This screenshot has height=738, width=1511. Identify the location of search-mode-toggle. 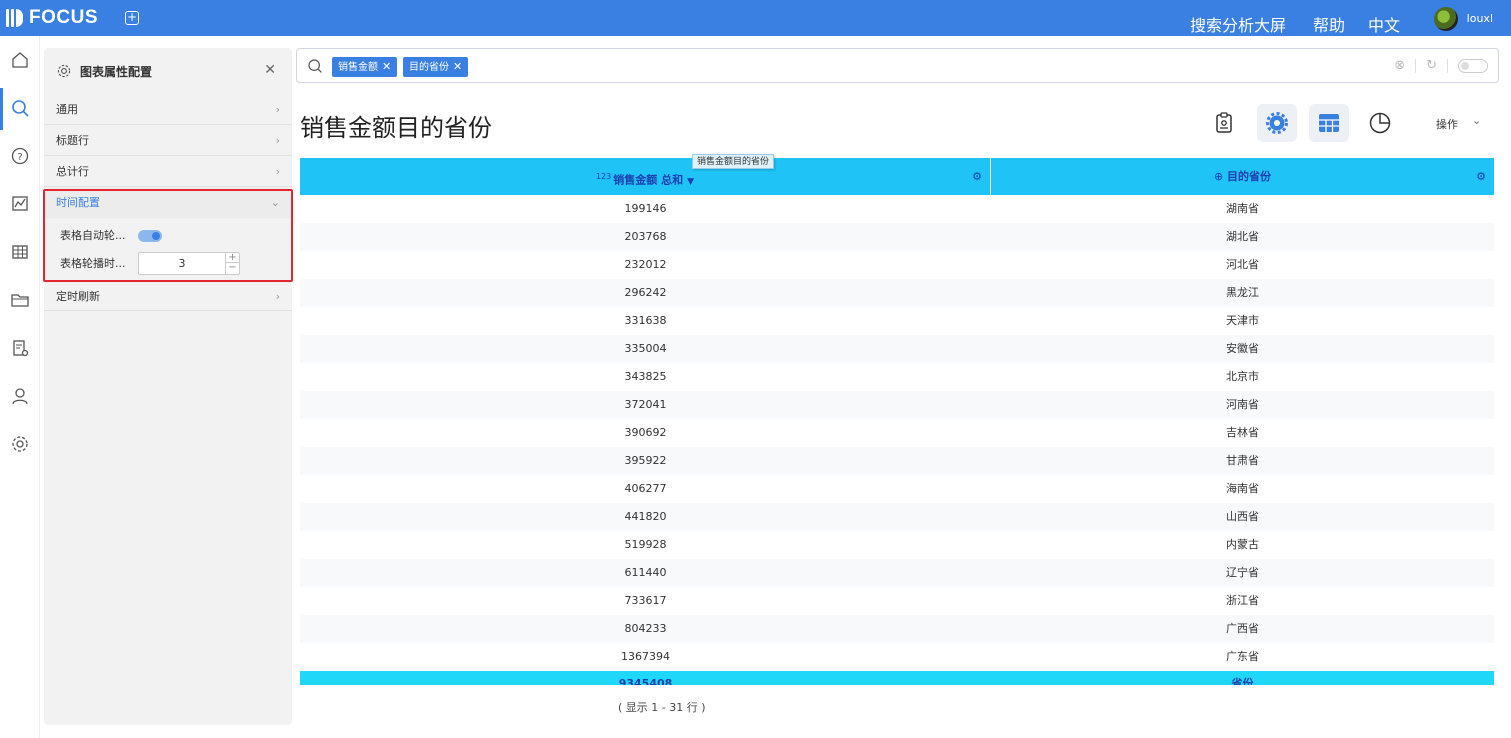
(1473, 65).